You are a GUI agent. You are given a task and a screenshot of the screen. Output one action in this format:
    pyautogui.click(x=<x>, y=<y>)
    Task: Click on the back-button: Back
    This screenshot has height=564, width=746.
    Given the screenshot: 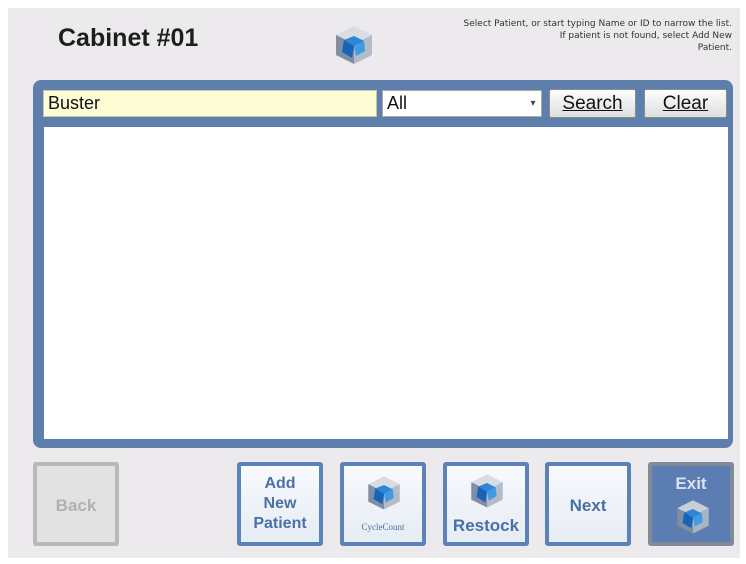 What is the action you would take?
    pyautogui.click(x=76, y=504)
    